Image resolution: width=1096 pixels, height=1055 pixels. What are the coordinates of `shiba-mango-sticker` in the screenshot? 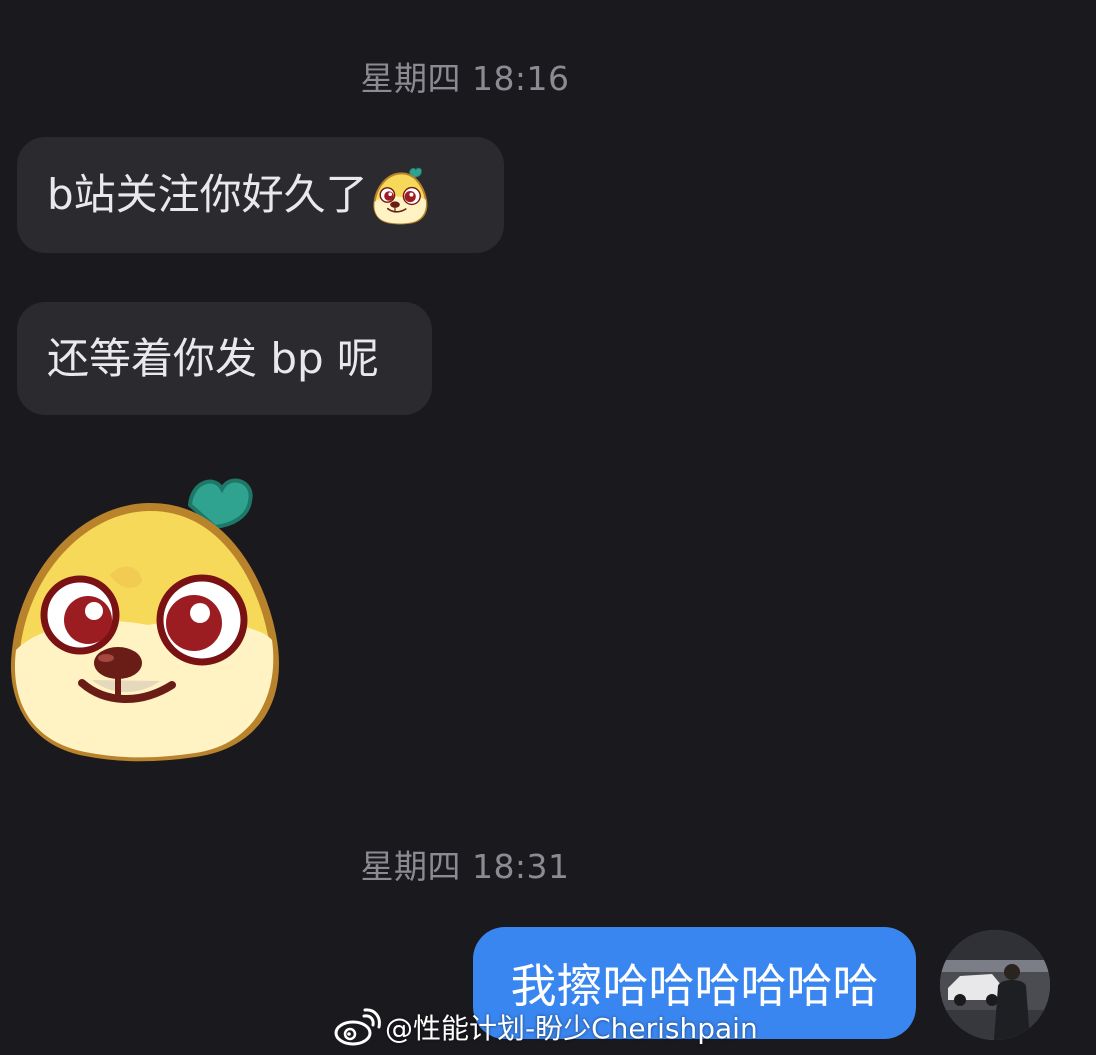 It's located at (148, 615).